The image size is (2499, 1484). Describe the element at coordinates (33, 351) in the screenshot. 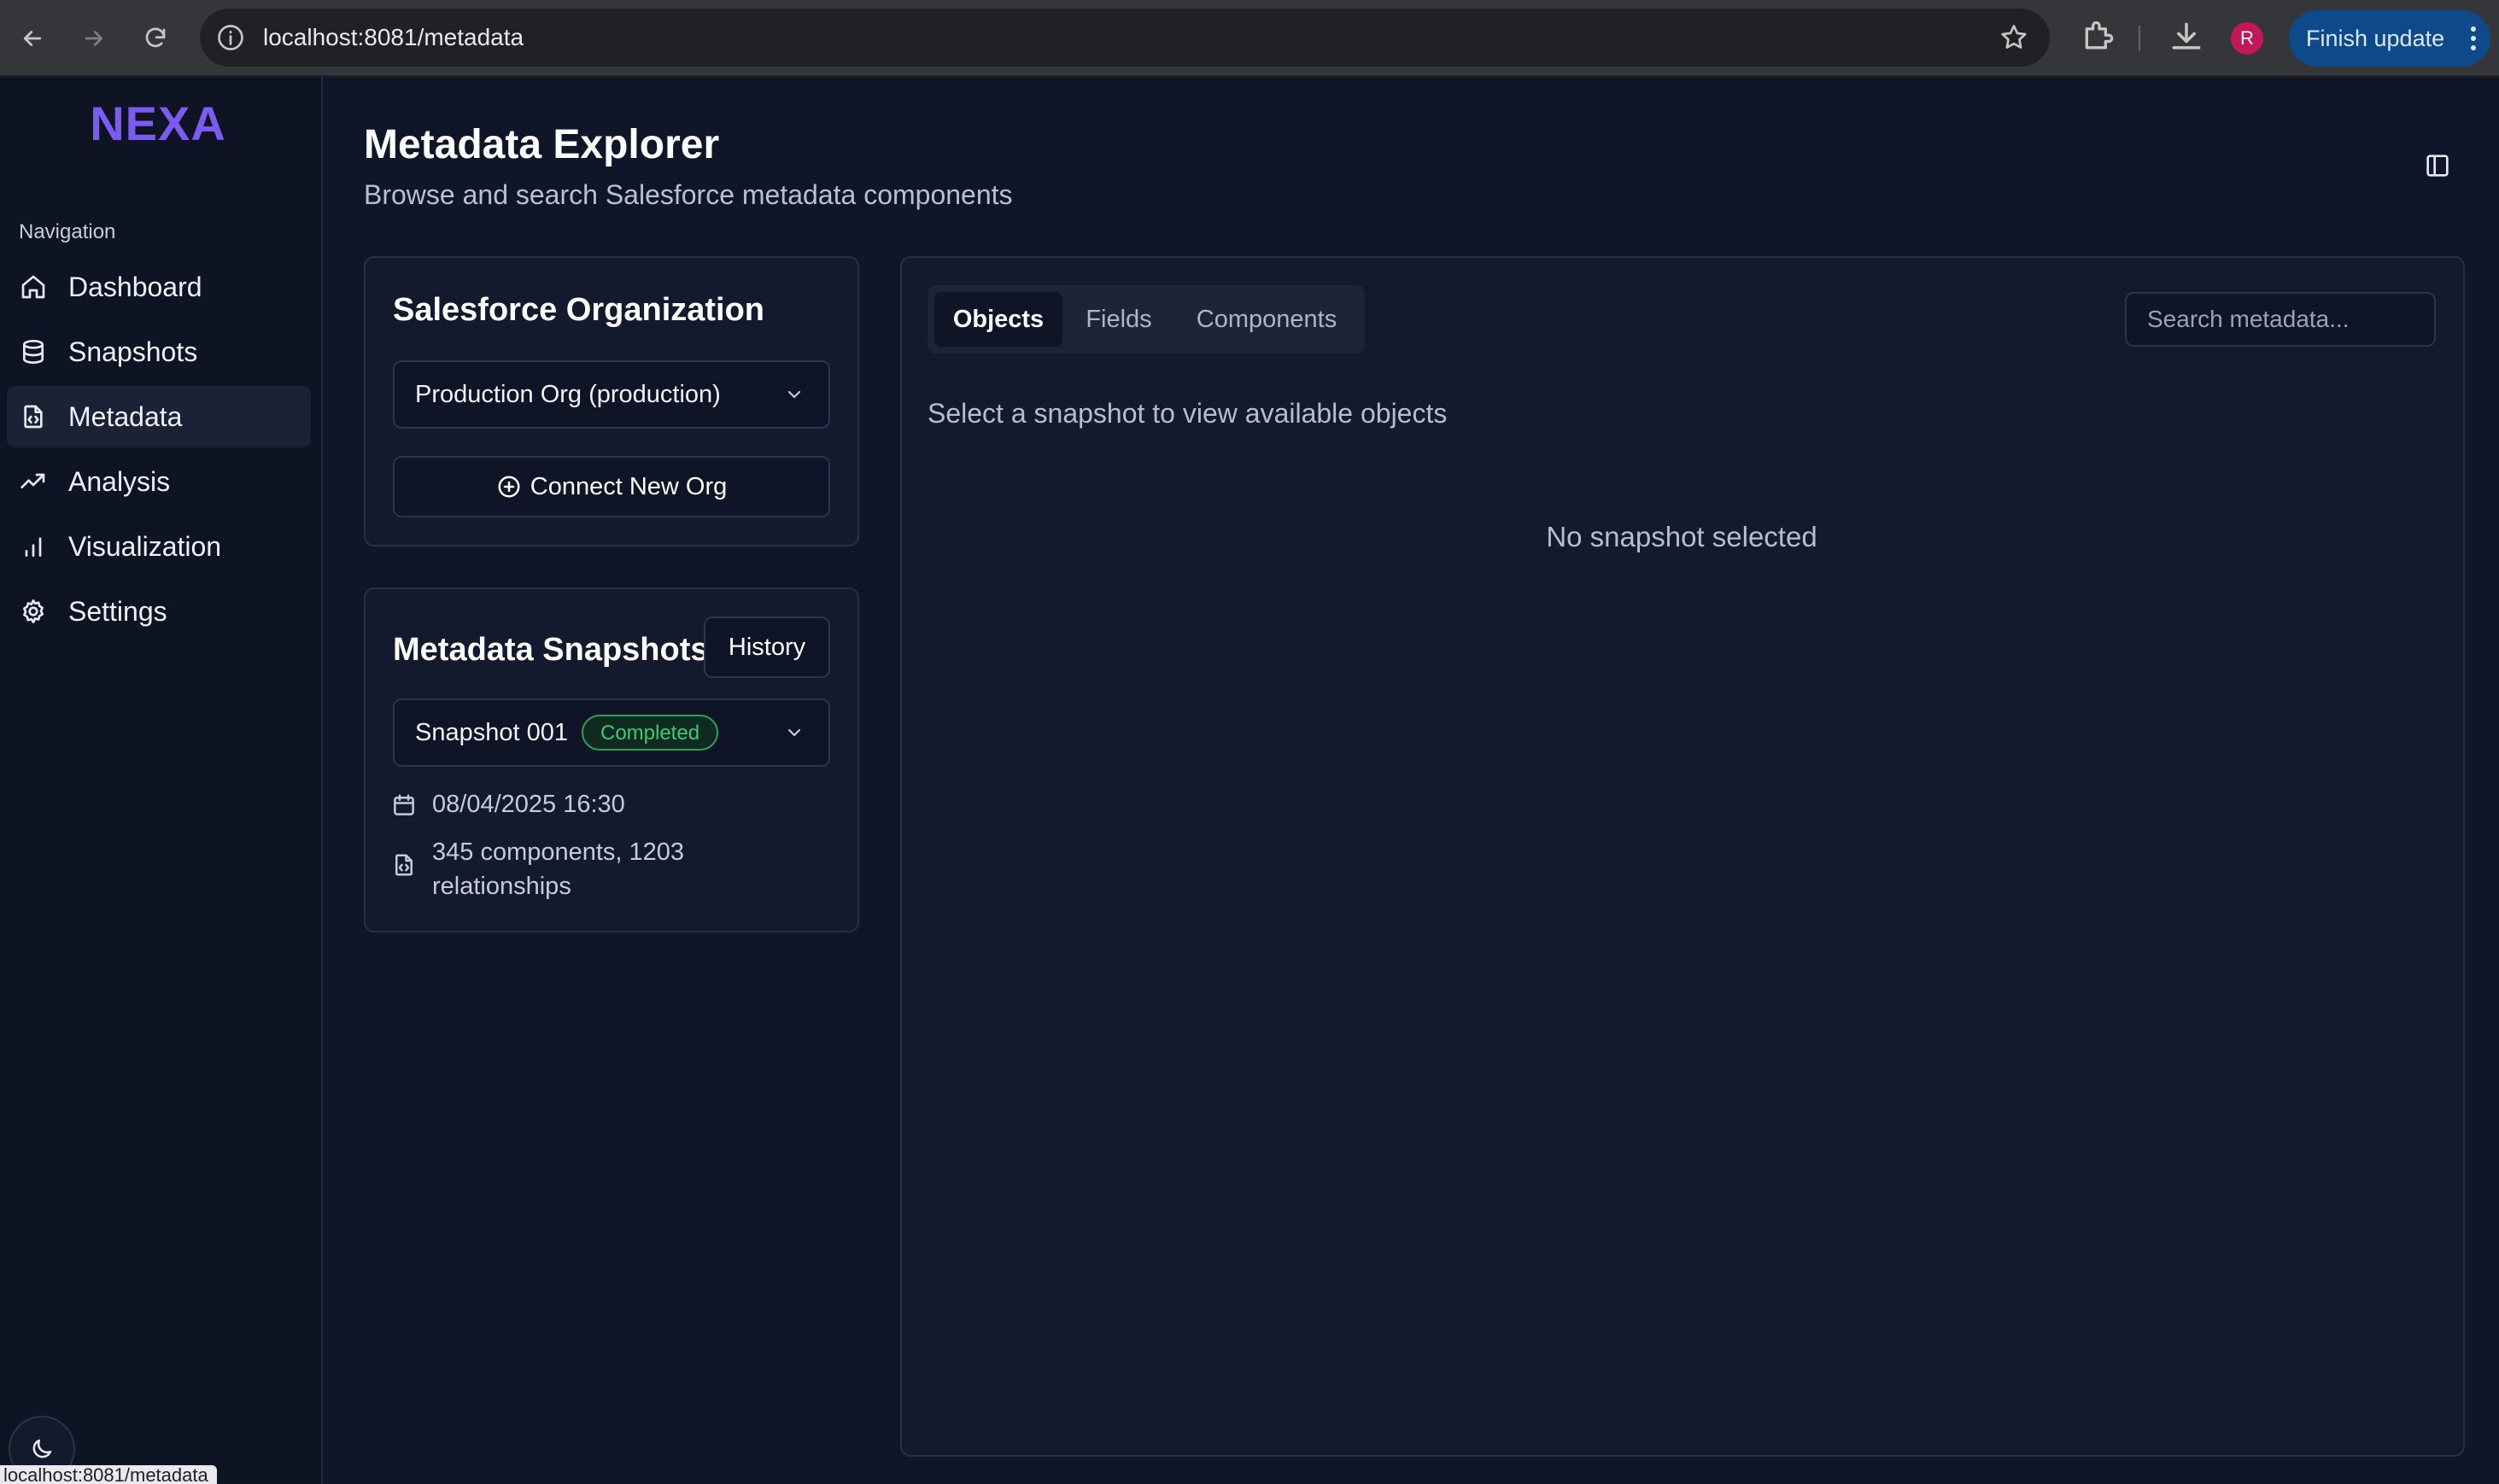

I see `database-icon` at that location.